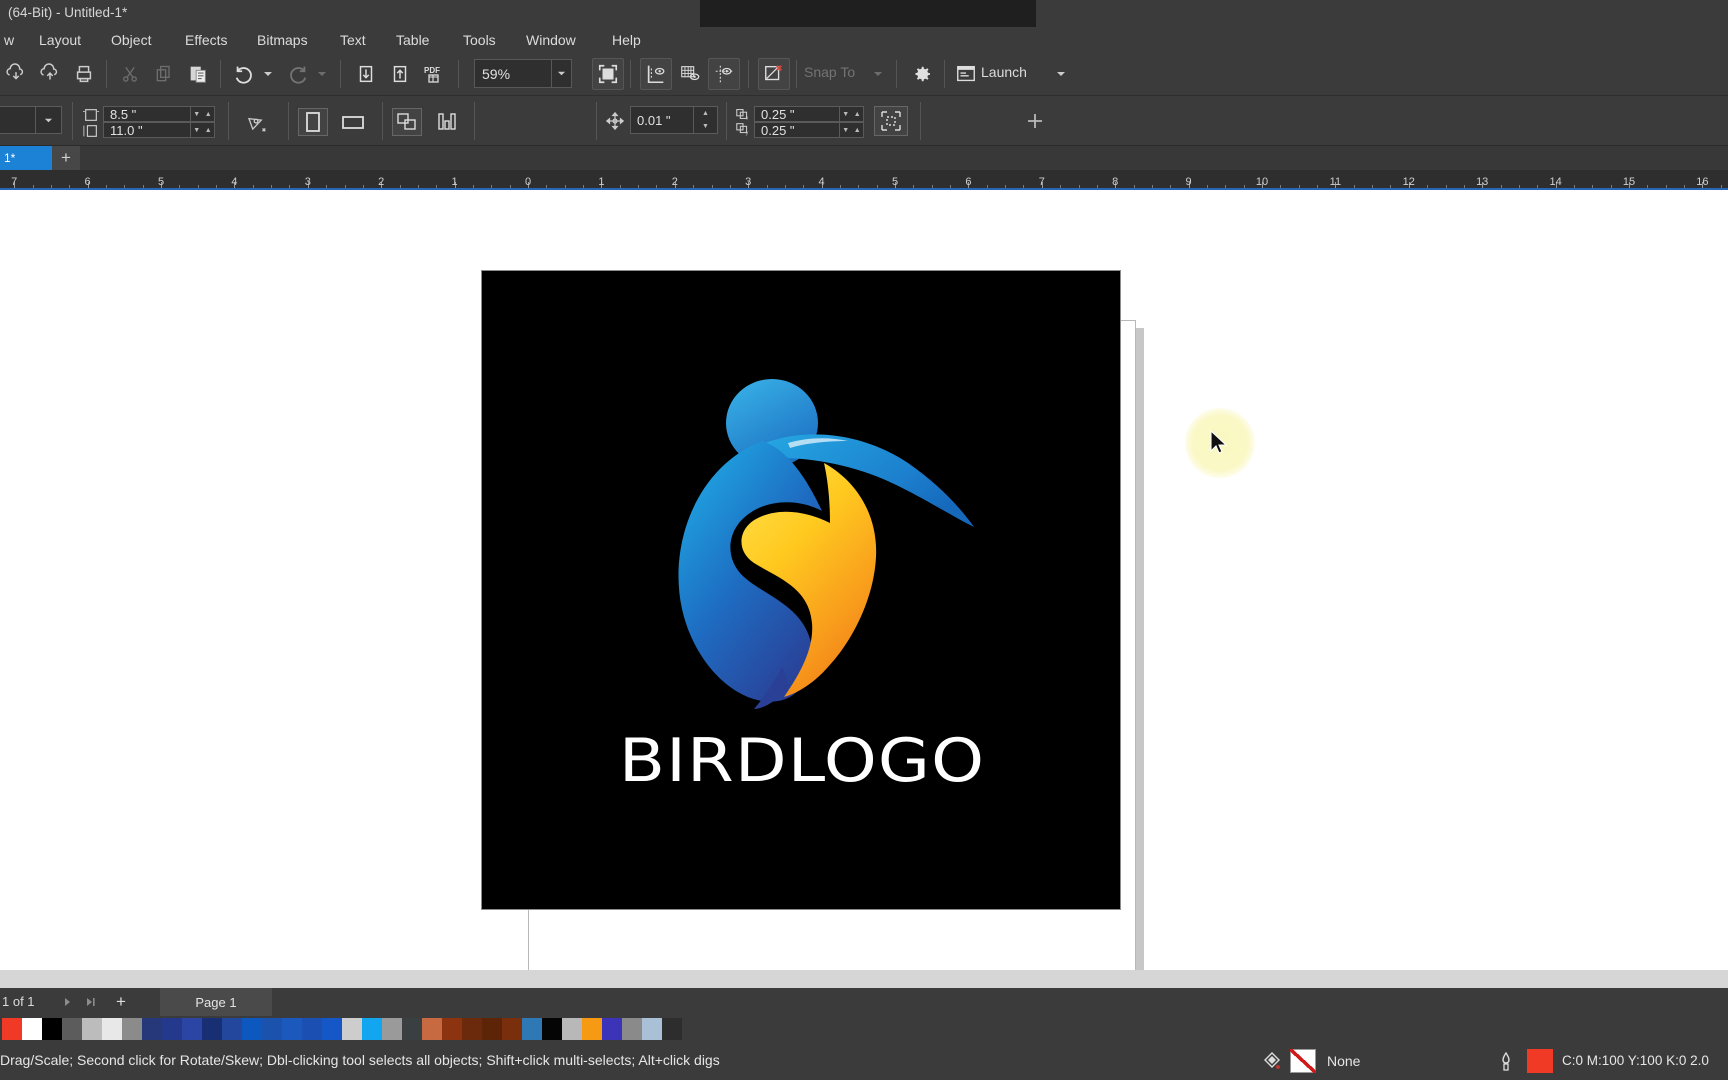 The height and width of the screenshot is (1080, 1728). Describe the element at coordinates (774, 74) in the screenshot. I see `clear-transform-icon` at that location.